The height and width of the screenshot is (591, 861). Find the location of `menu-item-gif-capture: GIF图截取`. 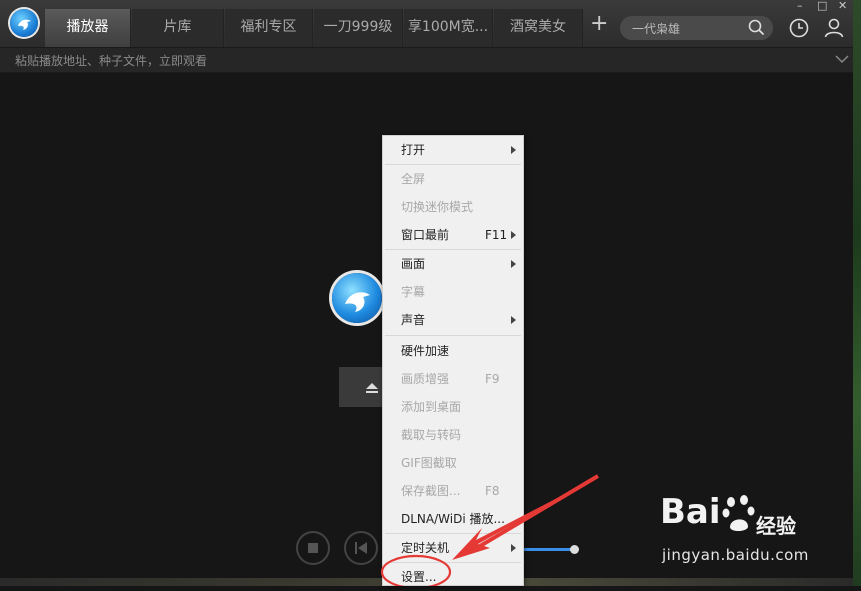

menu-item-gif-capture: GIF图截取 is located at coordinates (453, 463).